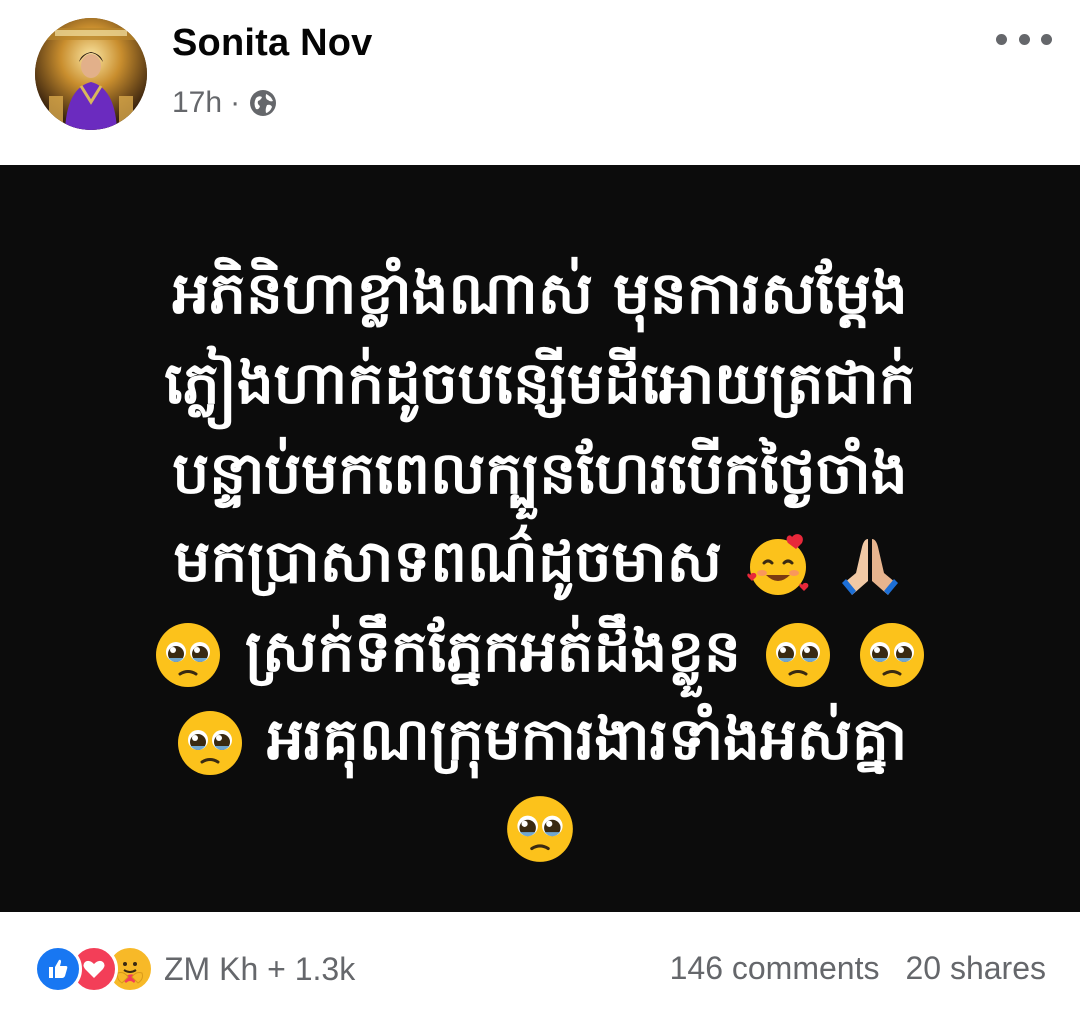  Describe the element at coordinates (492, 651) in the screenshot. I see `post-line-5-text: ស្រក់ទឹកភ្នែកអត់ដឹងខ្លួន` at that location.